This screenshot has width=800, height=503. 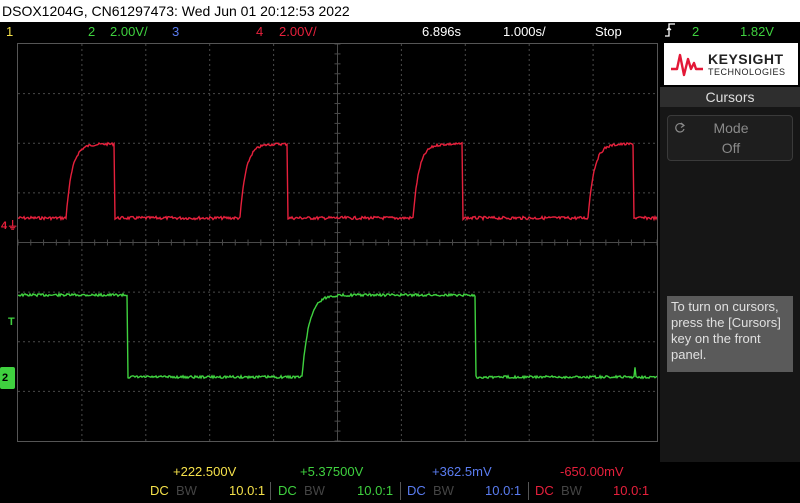 What do you see at coordinates (442, 31) in the screenshot?
I see `time-delay: 6.896s` at bounding box center [442, 31].